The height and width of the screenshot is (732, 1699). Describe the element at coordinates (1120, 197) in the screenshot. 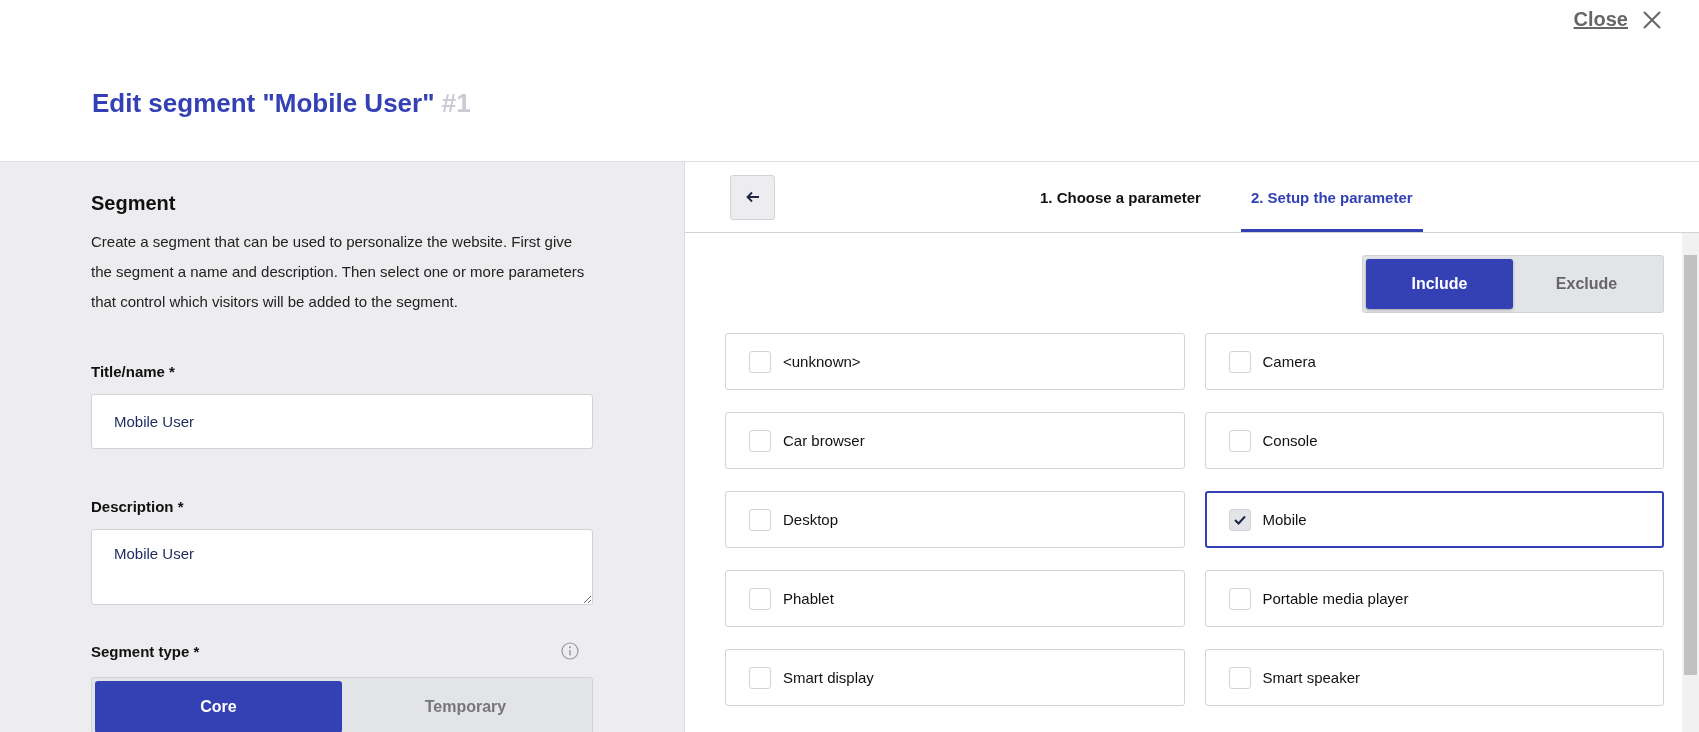

I see `step-tab: 1. Choose a parameter` at that location.